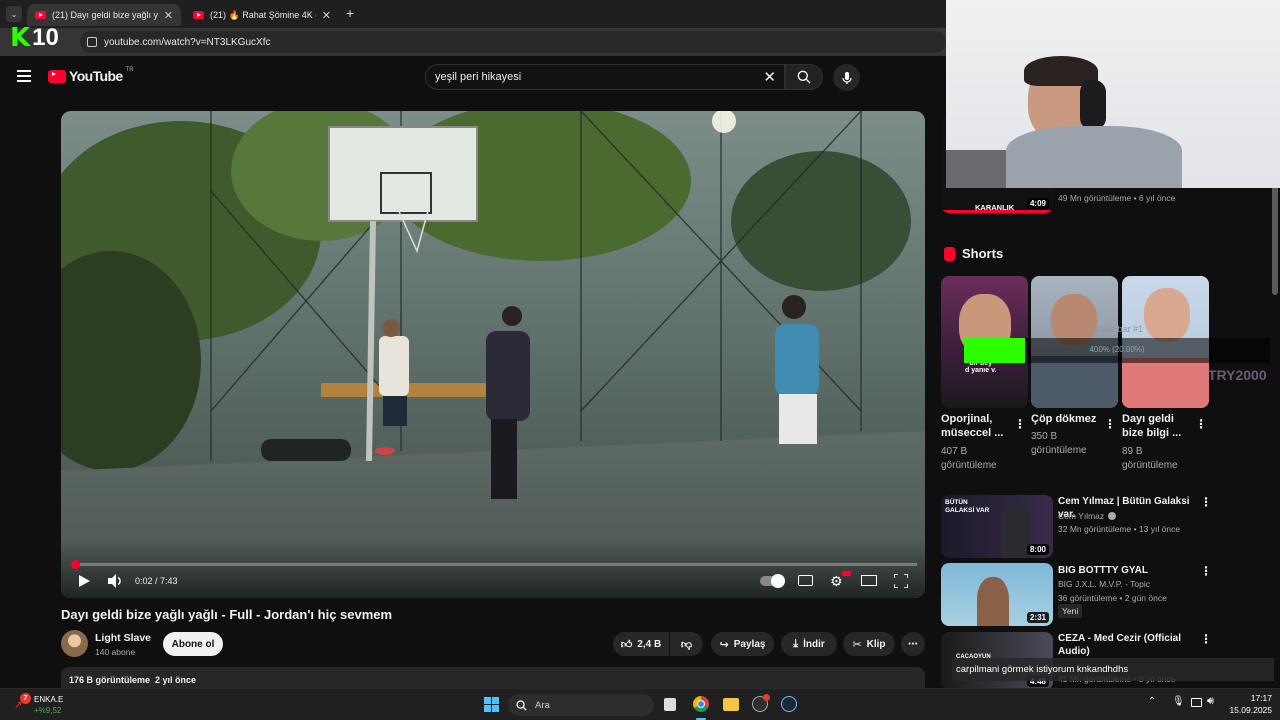 The image size is (1280, 720). Describe the element at coordinates (513, 42) in the screenshot. I see `address-bar: youtube.com/watch?v=NT3LKGucXfc` at that location.